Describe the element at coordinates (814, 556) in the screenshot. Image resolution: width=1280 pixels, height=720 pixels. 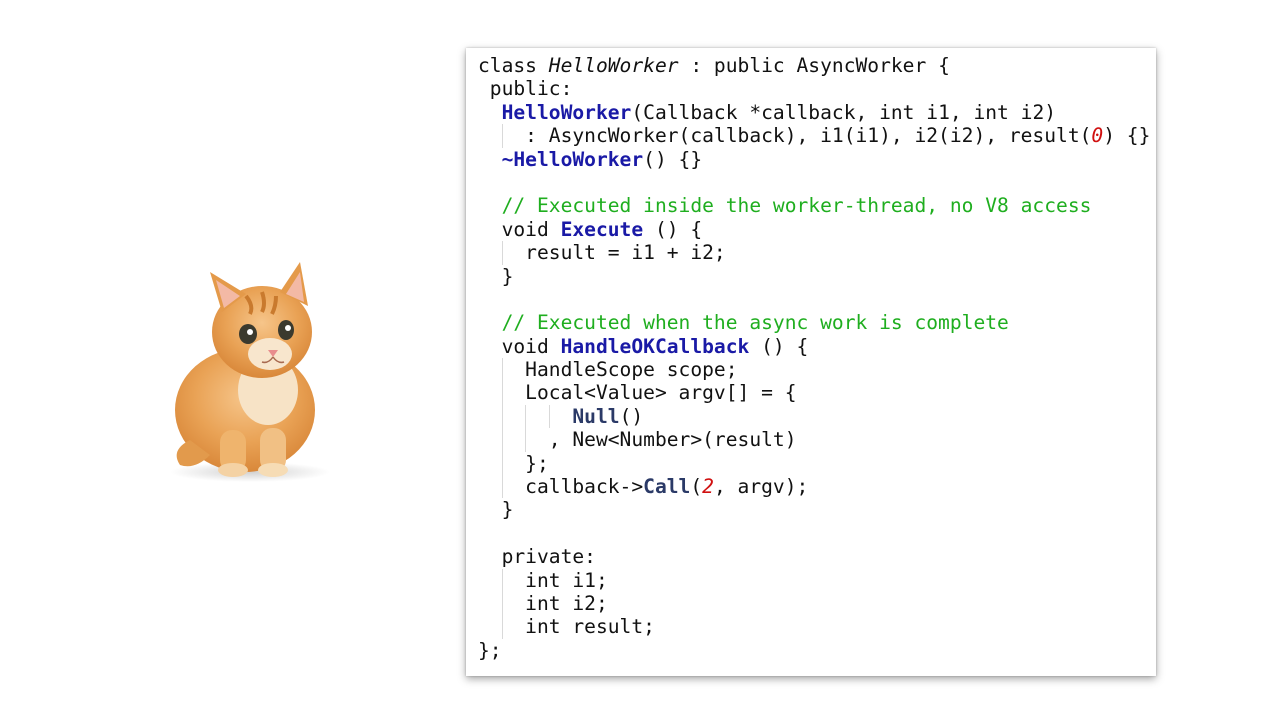
I see `code-line: private:` at that location.